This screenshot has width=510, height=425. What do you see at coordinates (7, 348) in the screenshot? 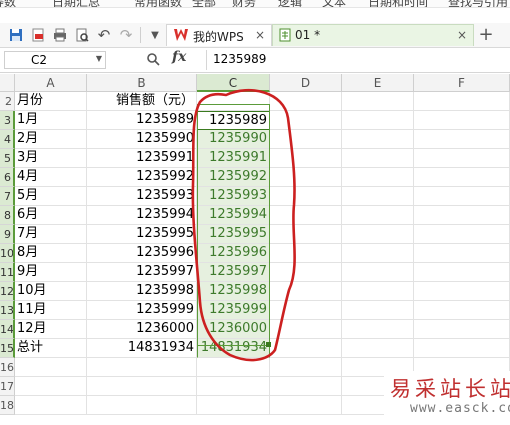
I see `row-header: 15` at bounding box center [7, 348].